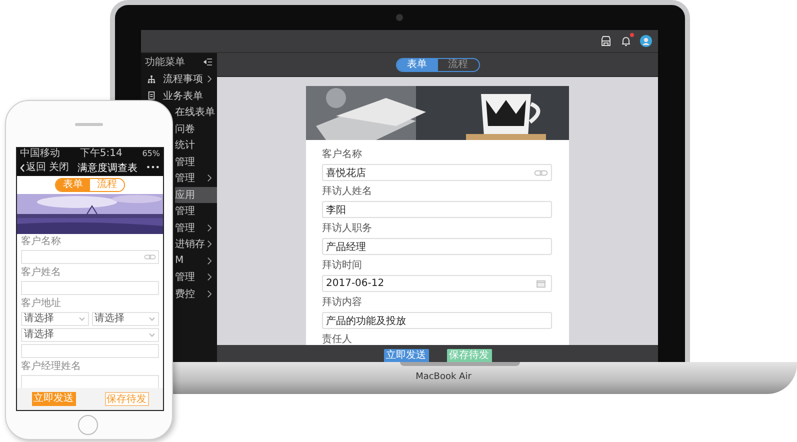  Describe the element at coordinates (437, 283) in the screenshot. I see `input-field: 2017-06-12` at that location.